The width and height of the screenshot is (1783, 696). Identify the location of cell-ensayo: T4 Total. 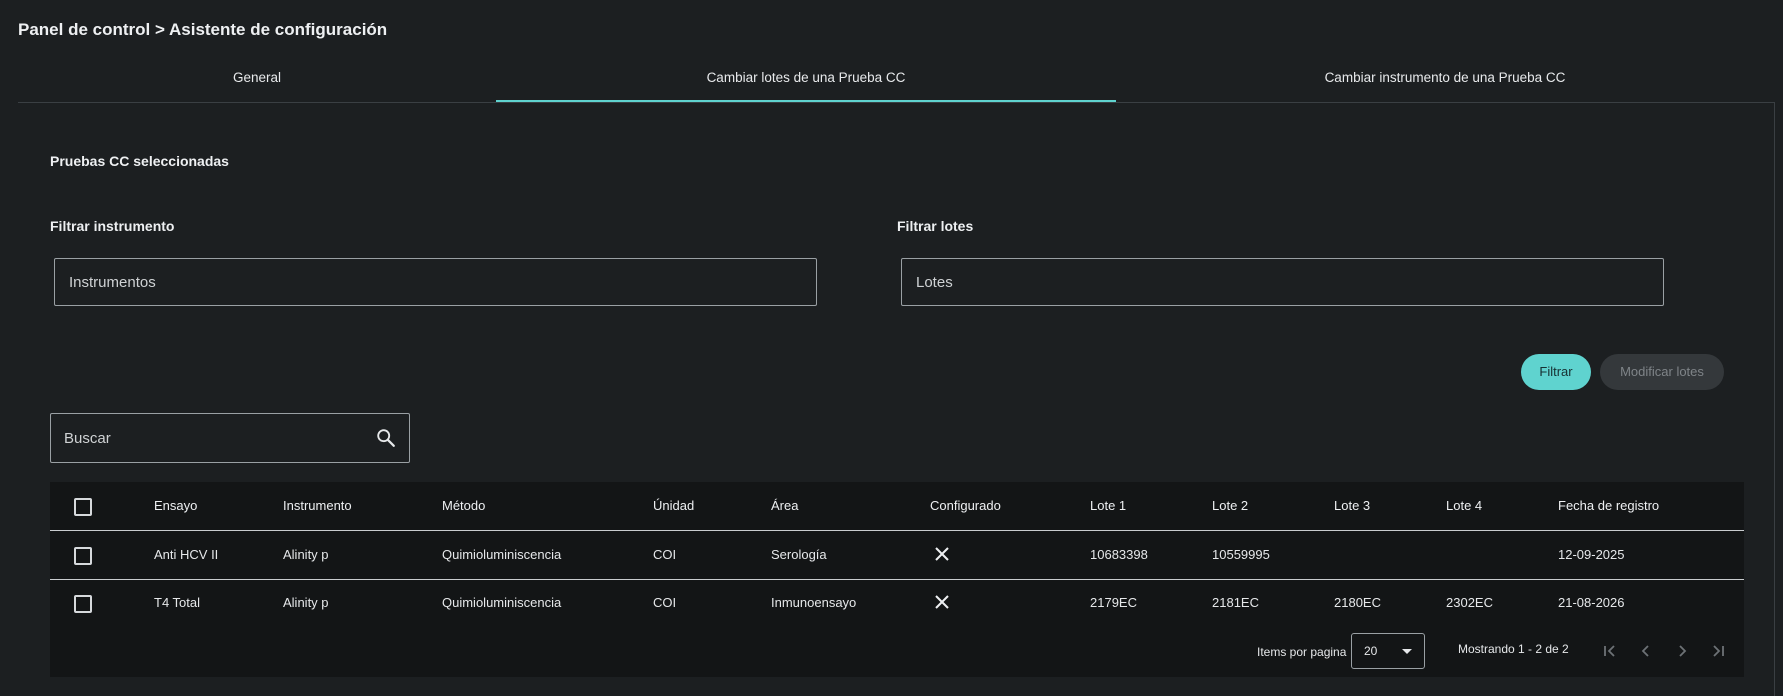
(177, 602).